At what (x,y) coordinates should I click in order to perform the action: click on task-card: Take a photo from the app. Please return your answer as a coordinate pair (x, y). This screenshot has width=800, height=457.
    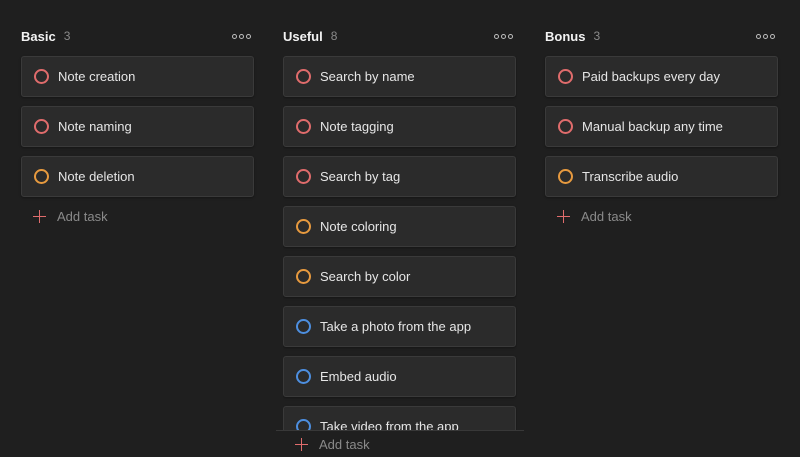
    Looking at the image, I should click on (399, 326).